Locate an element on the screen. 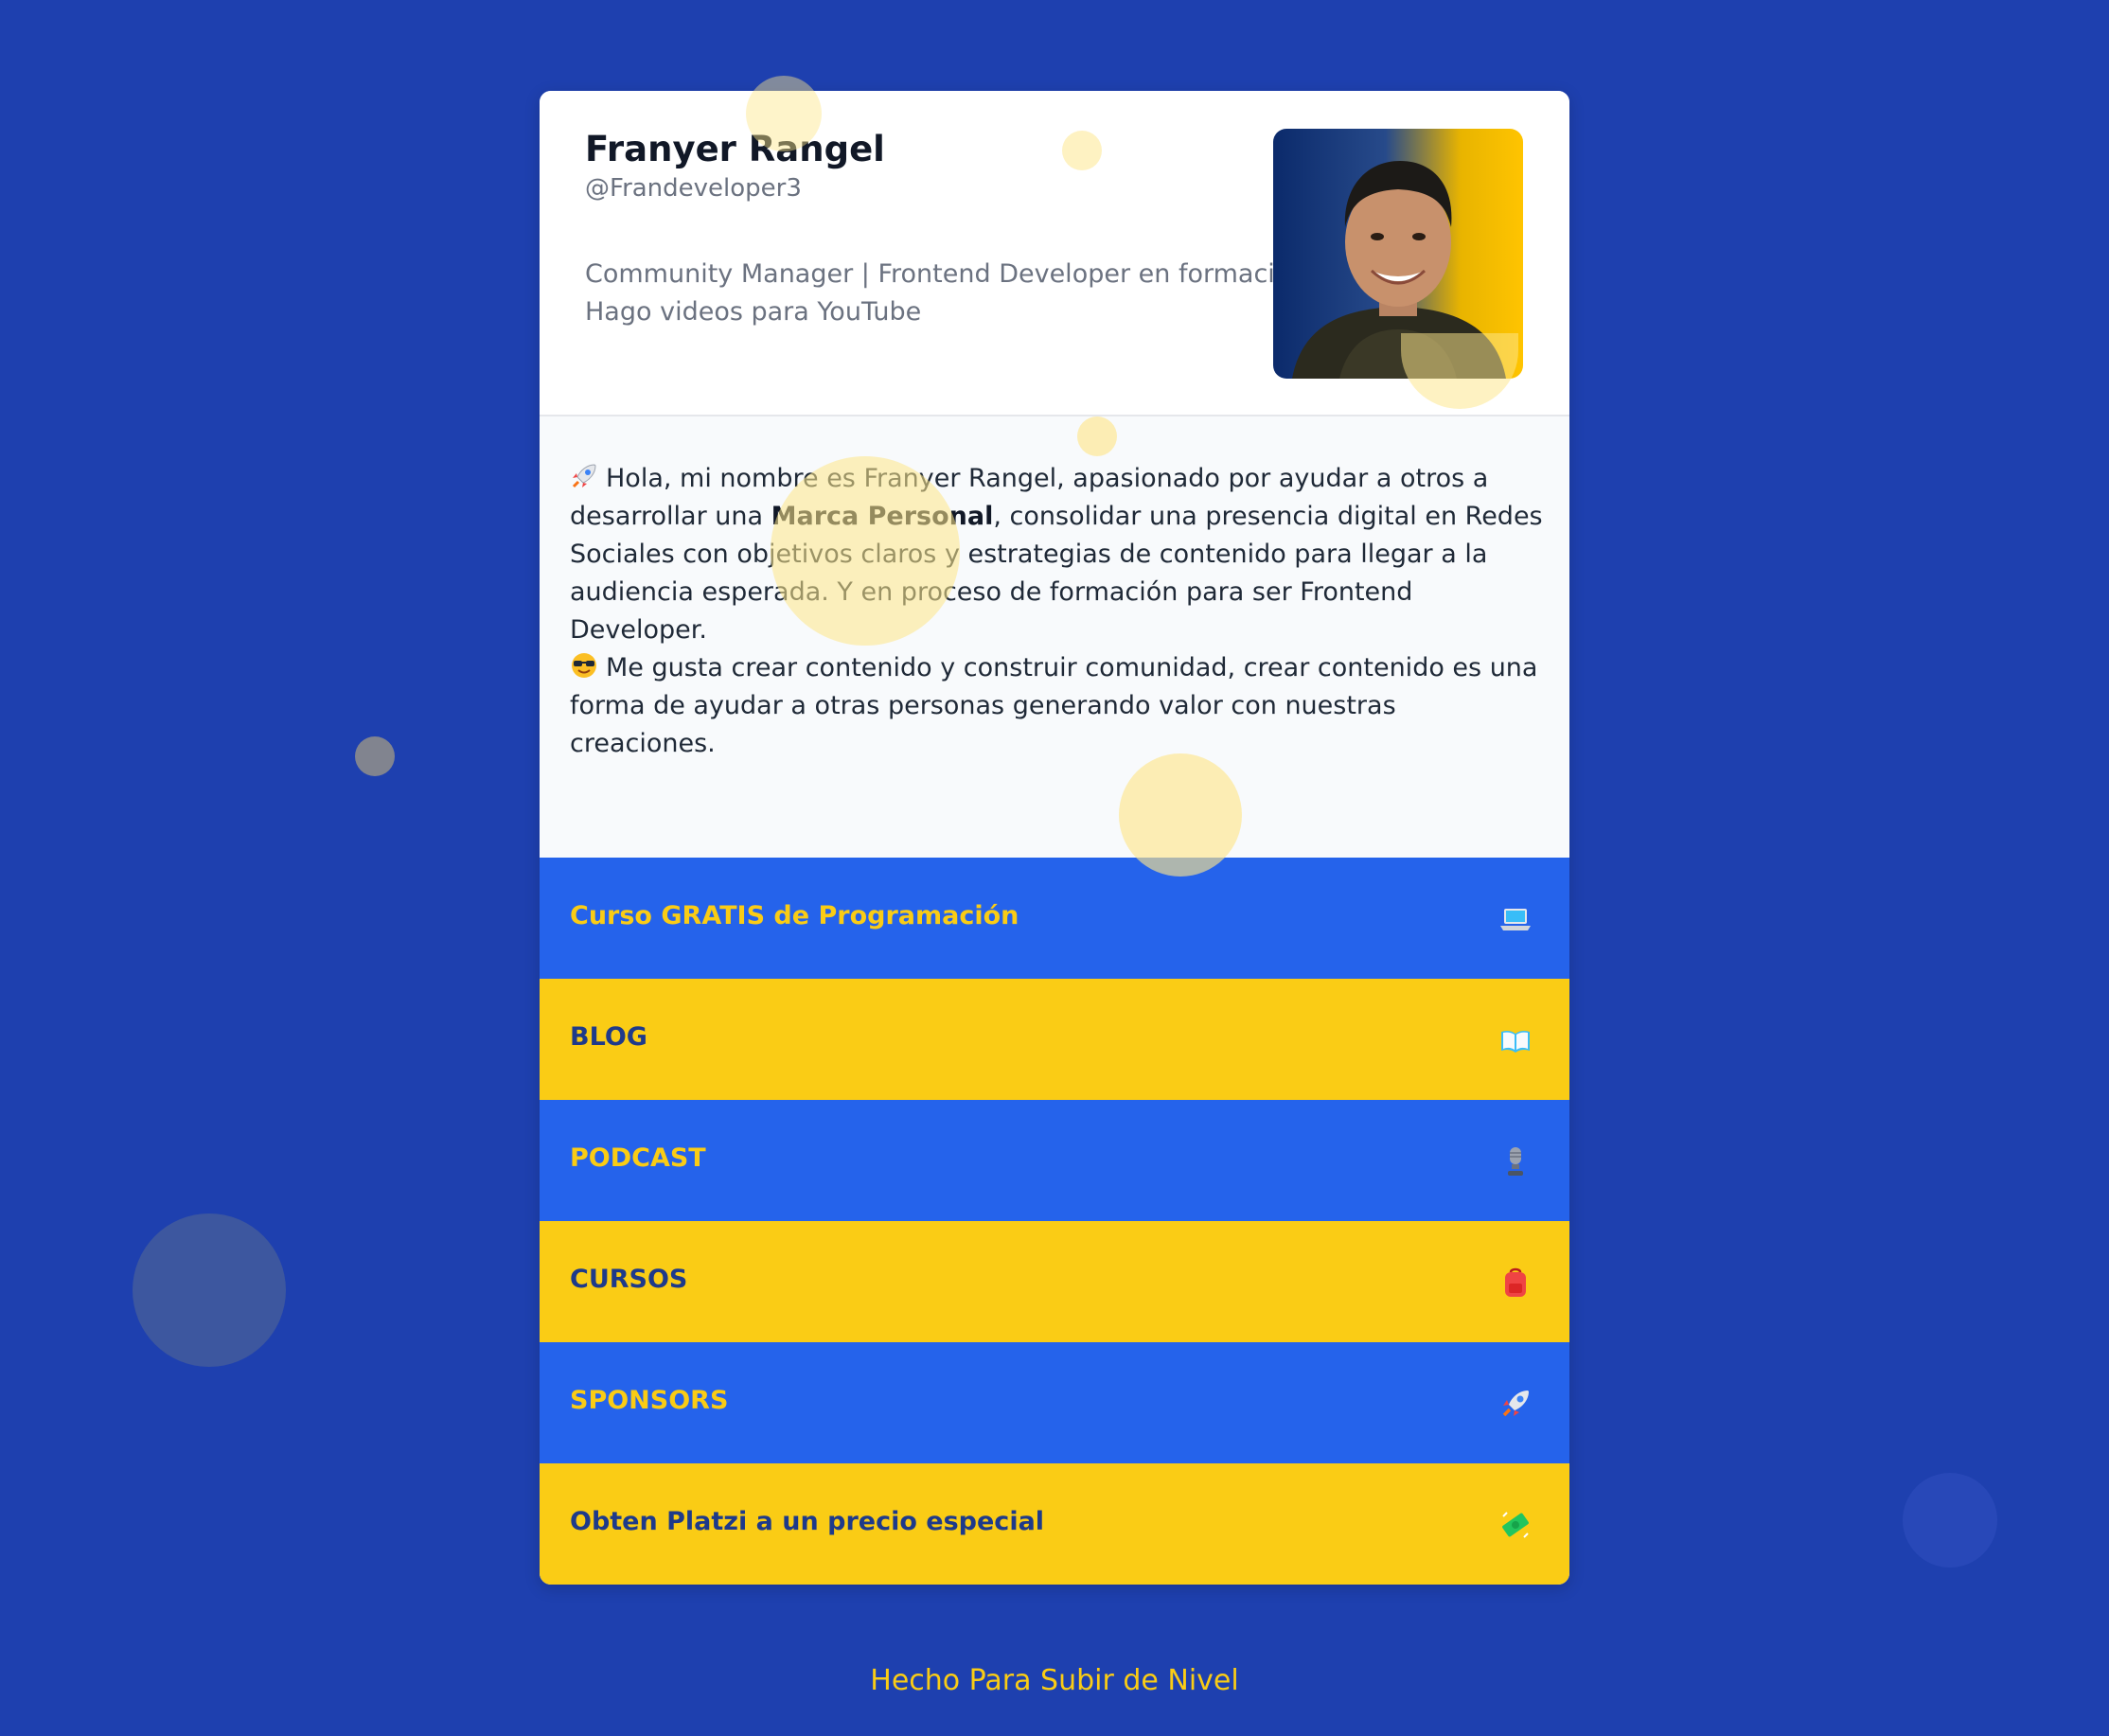  link-sponsors: SPONSORS is located at coordinates (1054, 1402).